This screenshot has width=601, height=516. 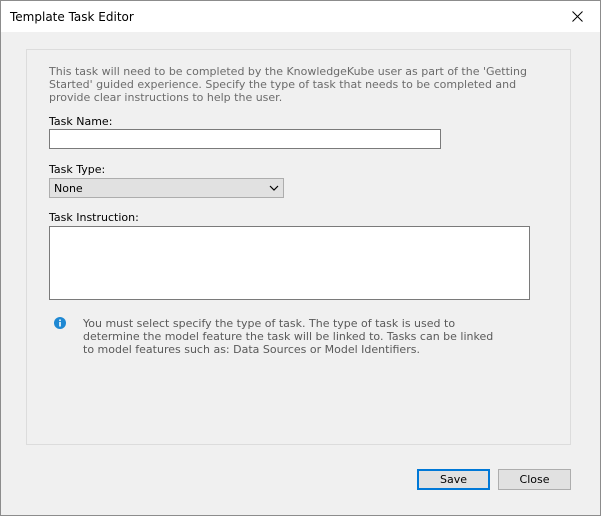 What do you see at coordinates (60, 323) in the screenshot?
I see `info-icon` at bounding box center [60, 323].